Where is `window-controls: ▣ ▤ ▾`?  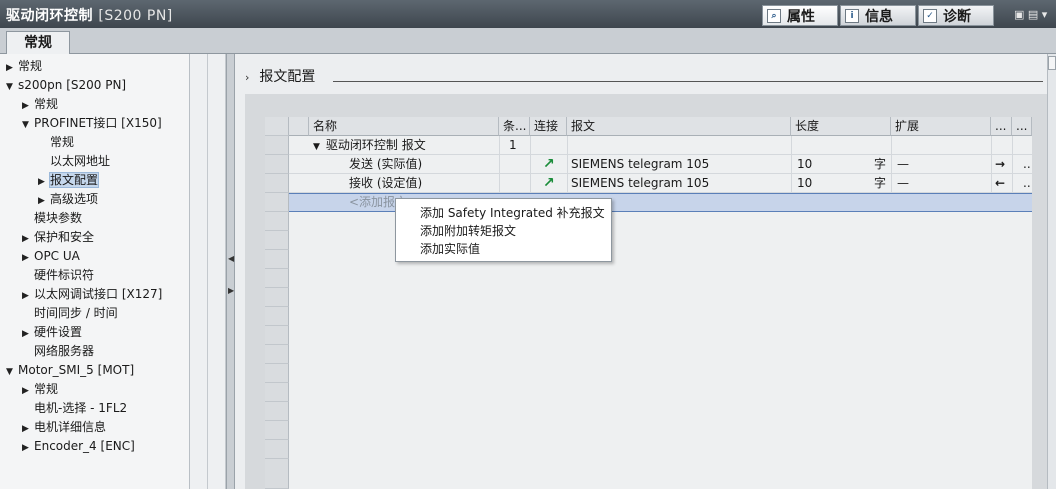
window-controls: ▣ ▤ ▾ is located at coordinates (1030, 14).